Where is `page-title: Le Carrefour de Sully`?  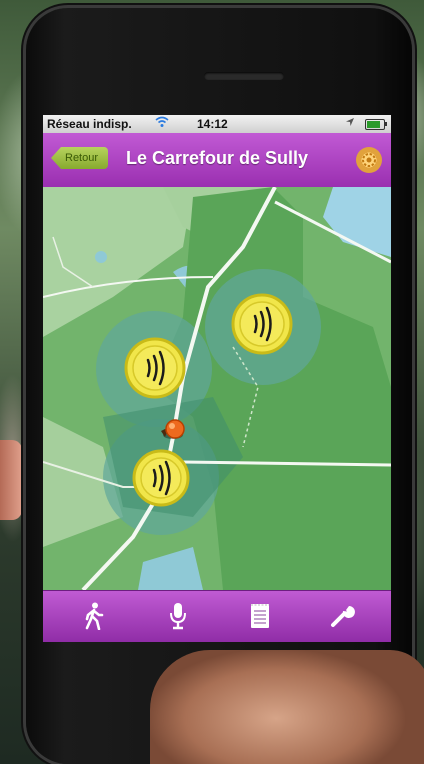 page-title: Le Carrefour de Sully is located at coordinates (217, 158).